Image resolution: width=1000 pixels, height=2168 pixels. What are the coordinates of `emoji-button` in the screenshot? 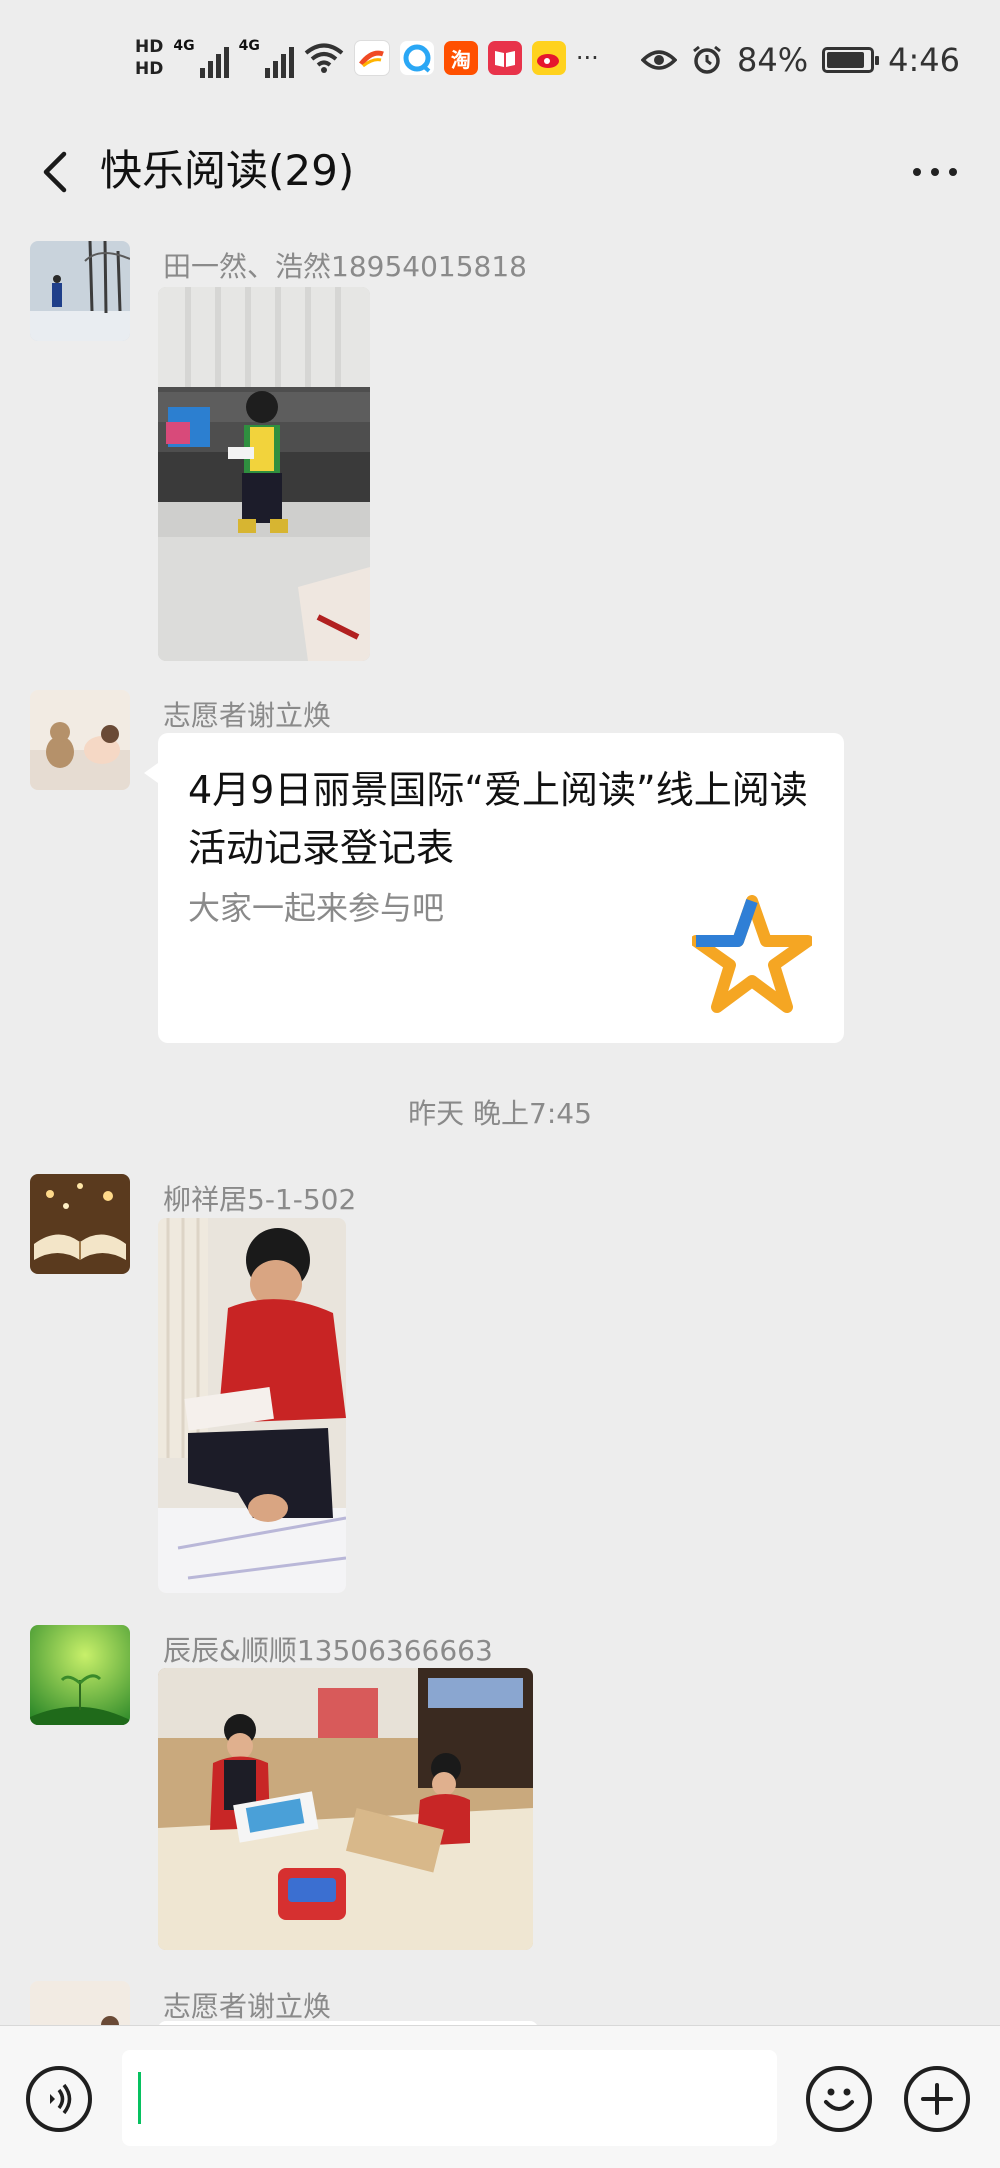 It's located at (839, 2099).